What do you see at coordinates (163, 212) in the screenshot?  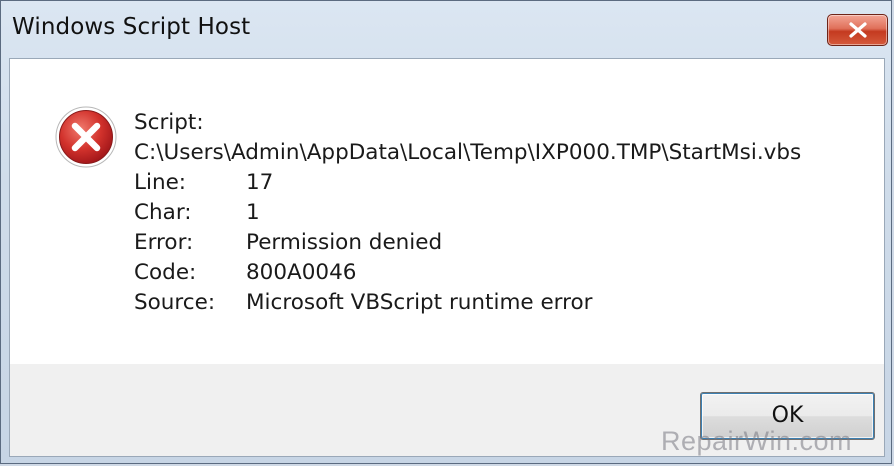 I see `char-label: Char:` at bounding box center [163, 212].